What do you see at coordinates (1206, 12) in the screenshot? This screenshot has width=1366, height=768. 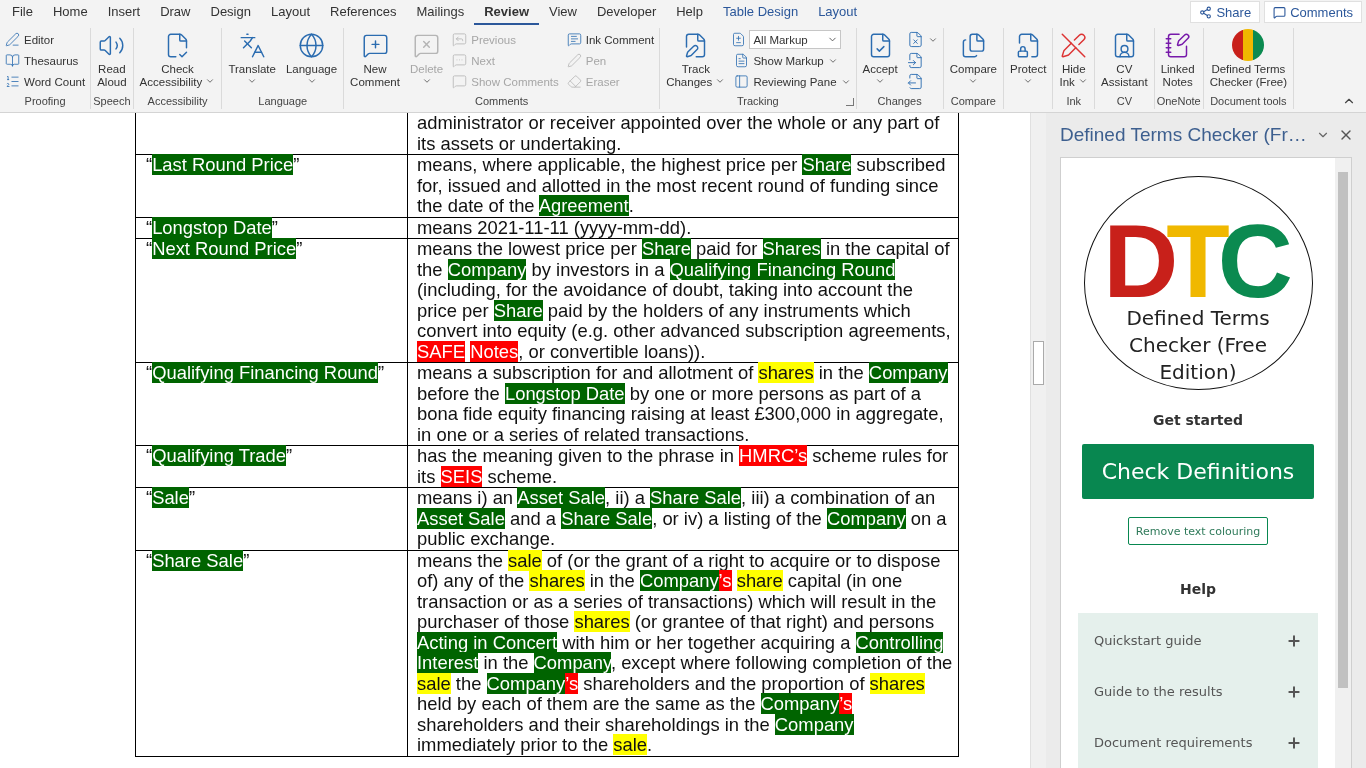 I see `share-icon` at bounding box center [1206, 12].